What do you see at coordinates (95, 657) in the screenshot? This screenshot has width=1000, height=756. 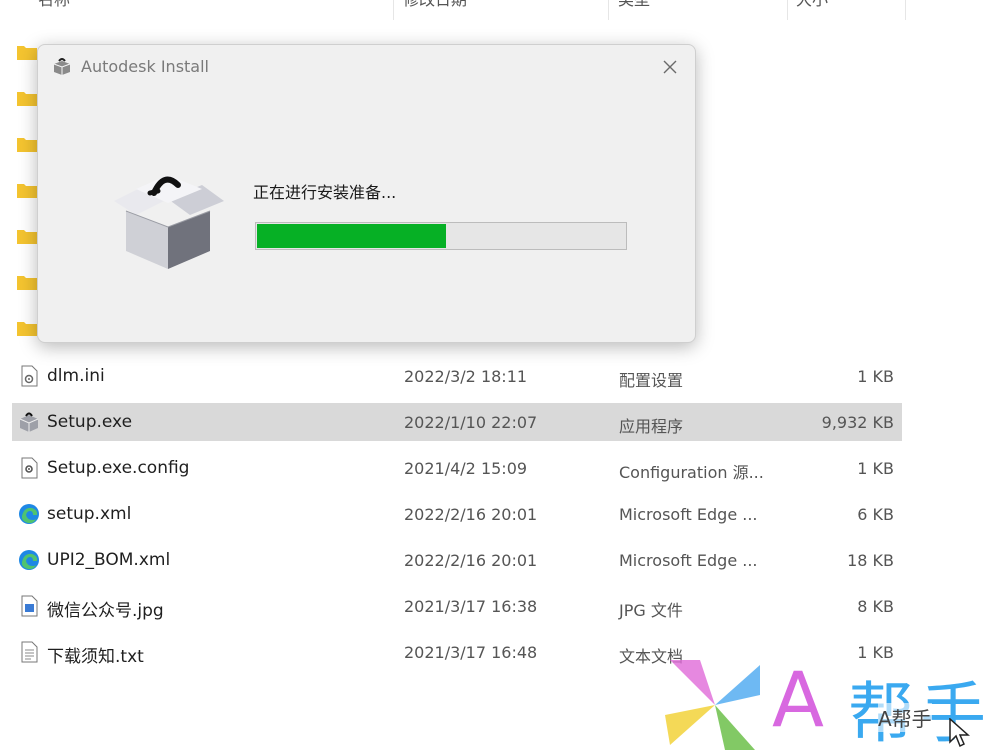 I see `file-name: 下载须知.txt` at bounding box center [95, 657].